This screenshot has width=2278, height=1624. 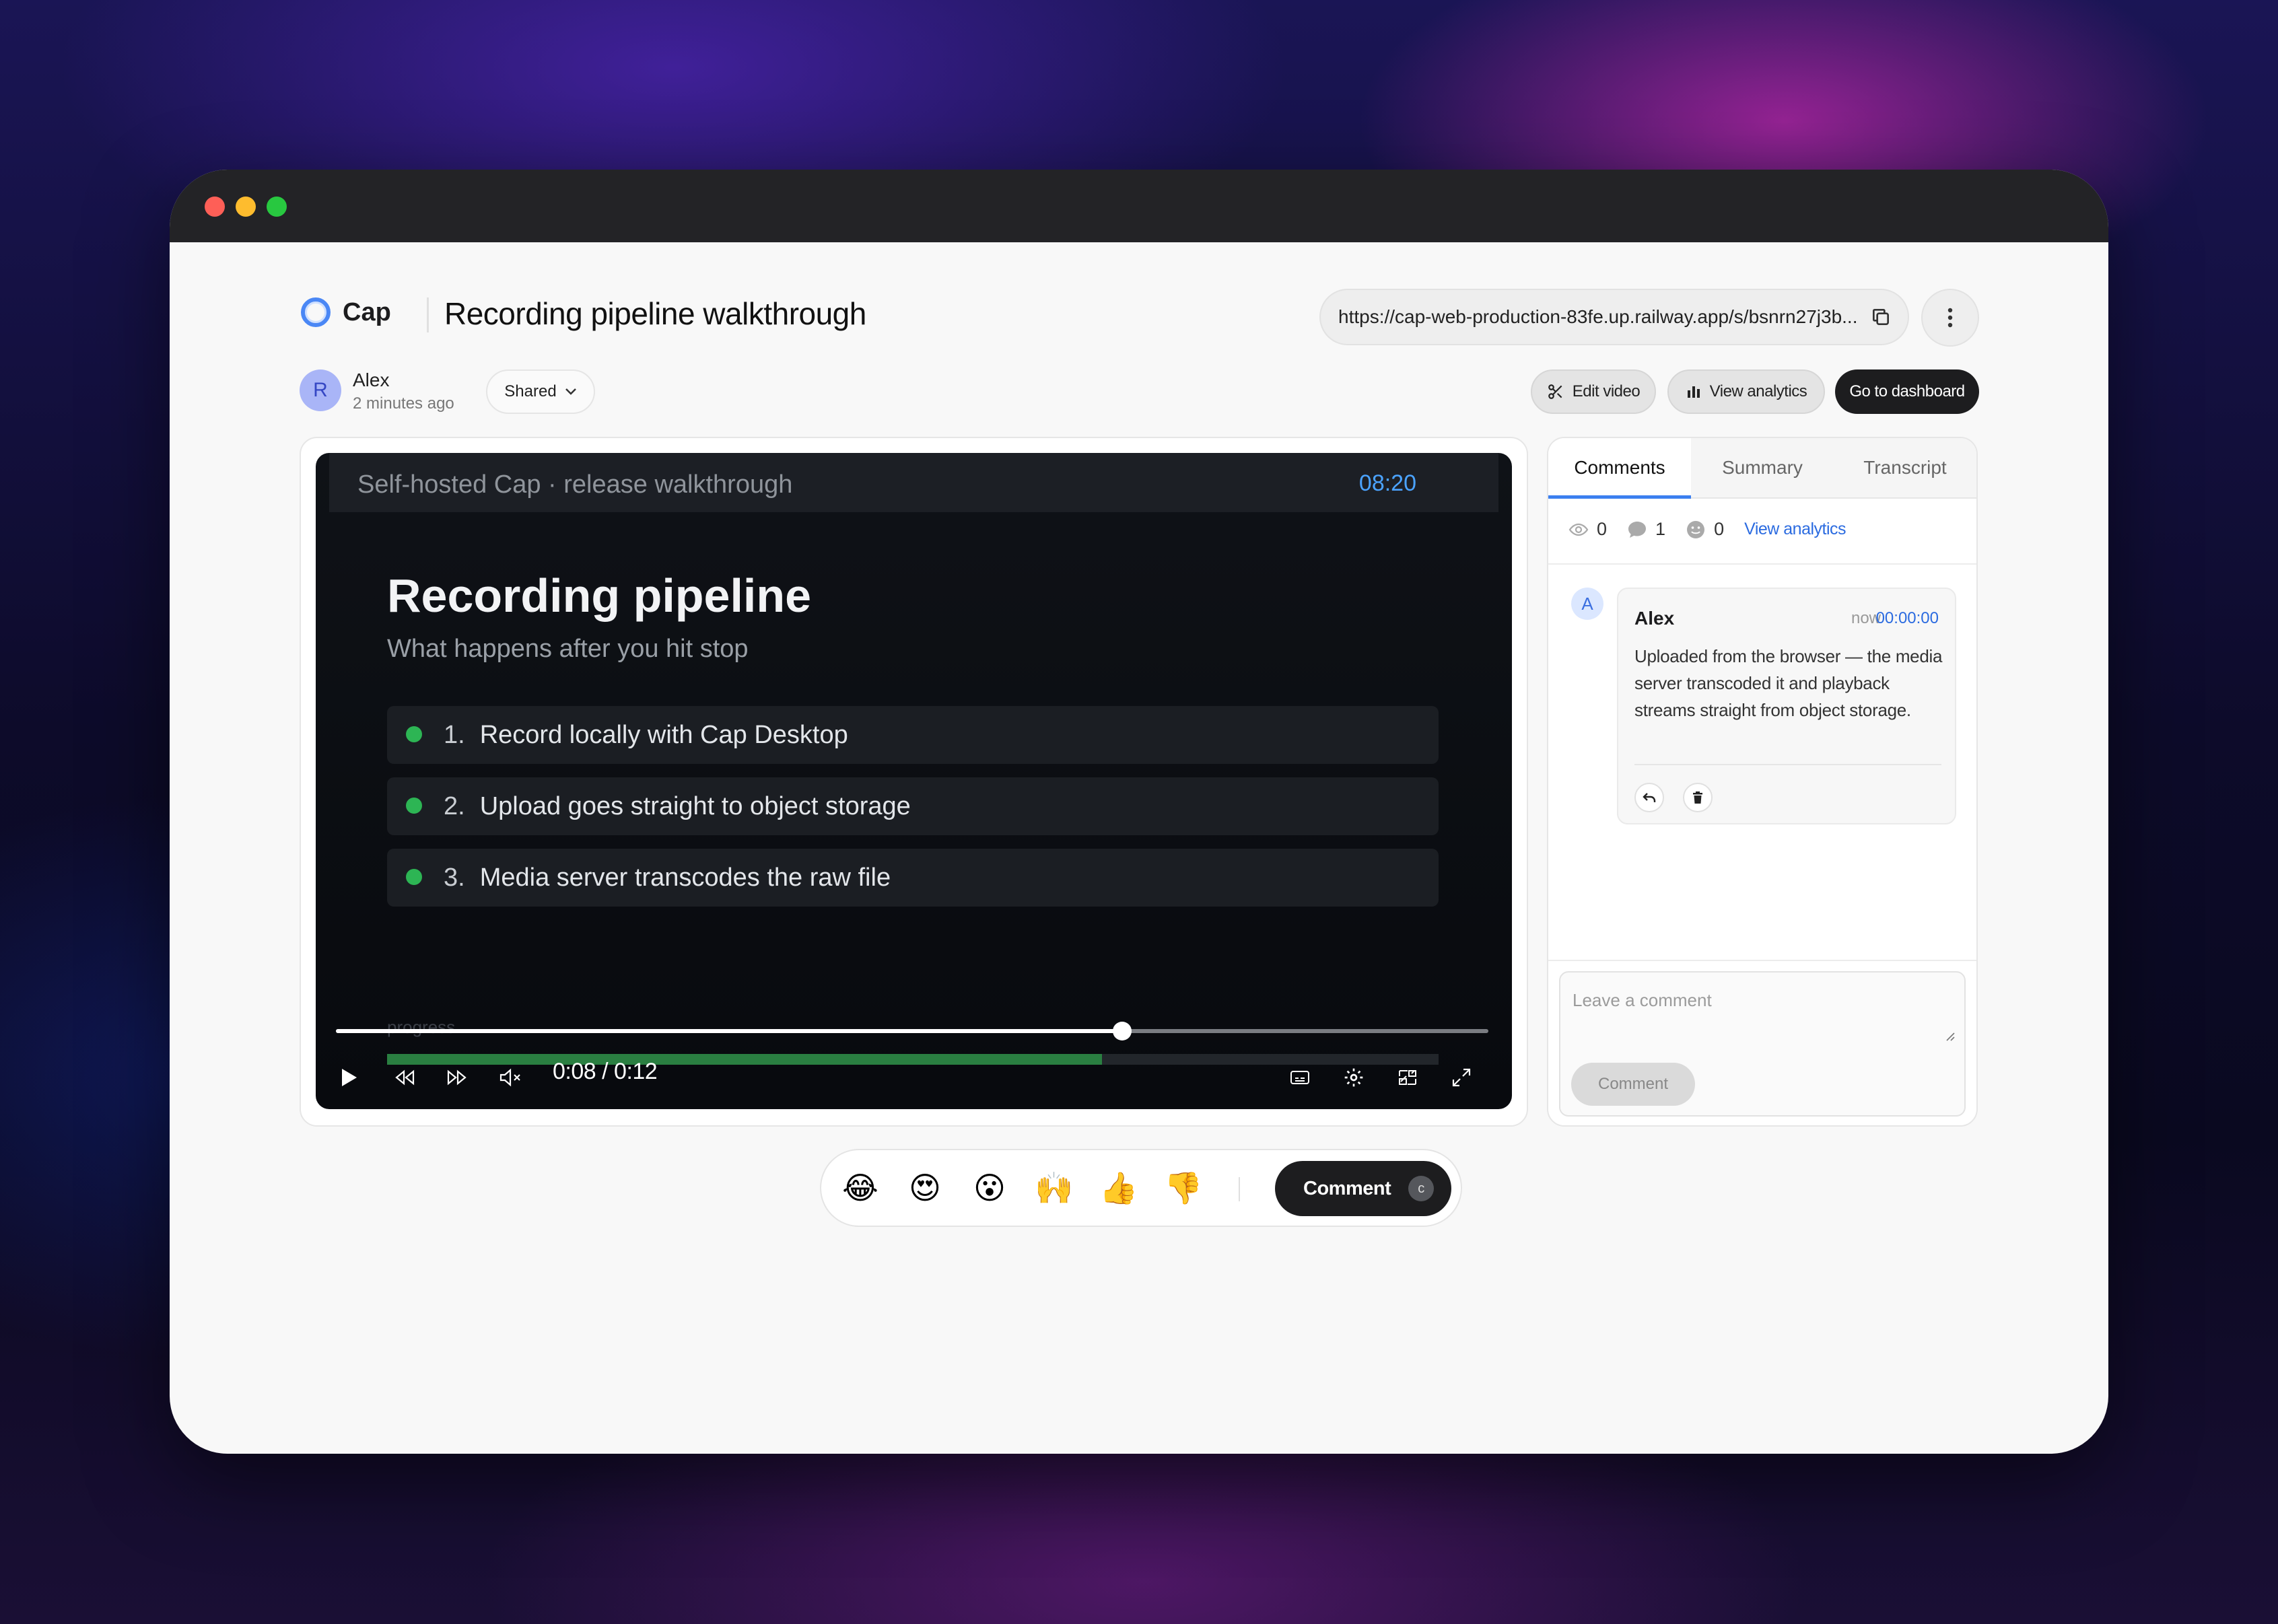 What do you see at coordinates (246, 207) in the screenshot?
I see `minimize-window-button` at bounding box center [246, 207].